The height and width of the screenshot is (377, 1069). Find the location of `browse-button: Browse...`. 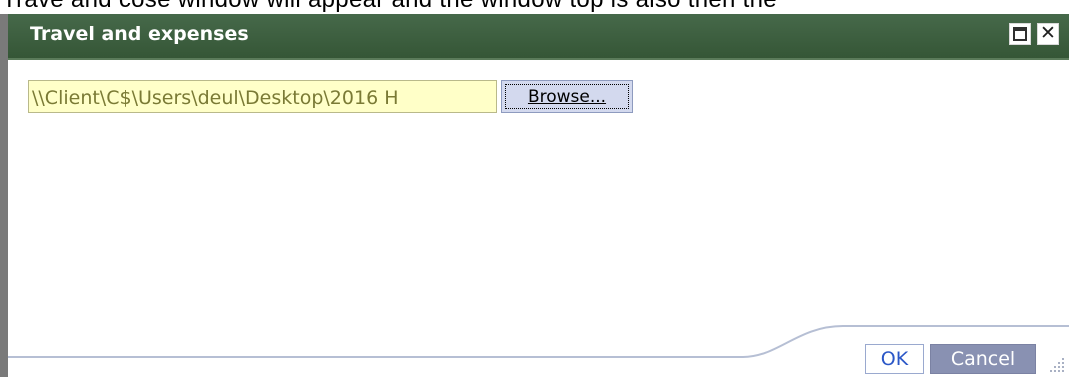

browse-button: Browse... is located at coordinates (567, 96).